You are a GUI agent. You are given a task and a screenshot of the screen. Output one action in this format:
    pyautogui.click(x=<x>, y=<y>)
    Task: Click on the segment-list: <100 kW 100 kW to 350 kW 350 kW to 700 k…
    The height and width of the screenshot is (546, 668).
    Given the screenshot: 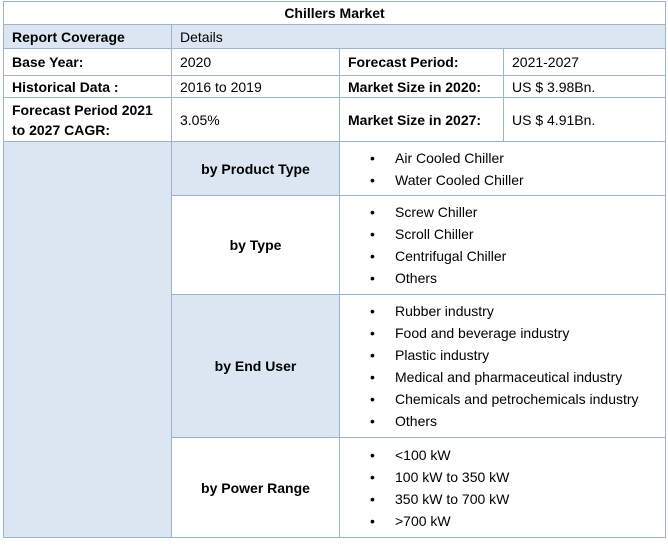 What is the action you would take?
    pyautogui.click(x=506, y=488)
    